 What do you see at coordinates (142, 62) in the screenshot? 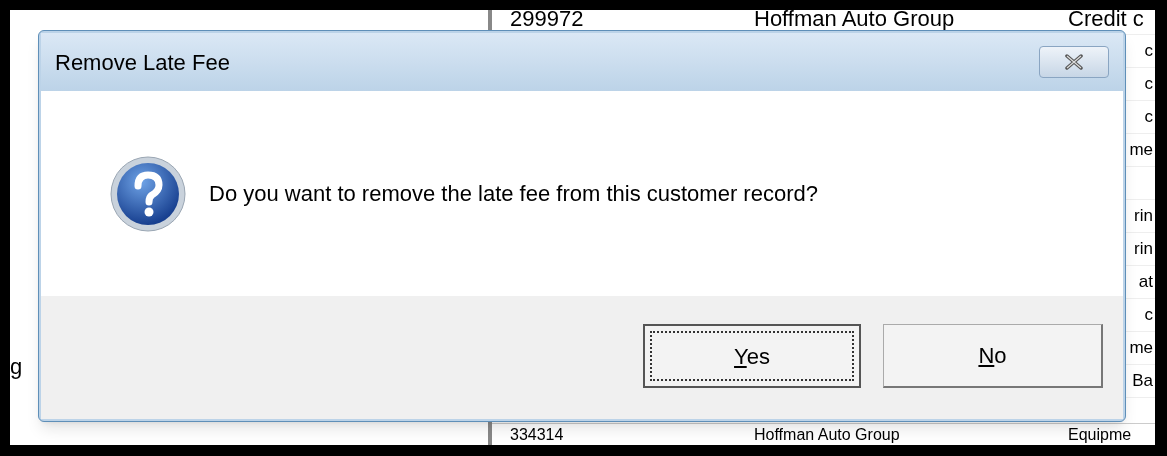
I see `window-title: Remove Late Fee` at bounding box center [142, 62].